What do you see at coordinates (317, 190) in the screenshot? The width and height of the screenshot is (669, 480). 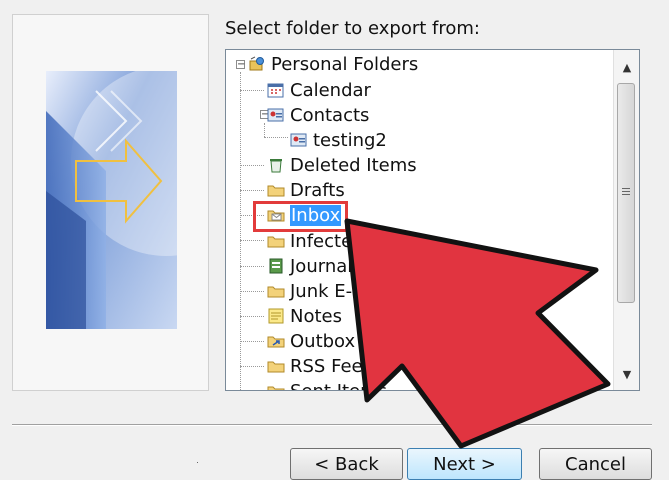 I see `tree-item-label: Drafts` at bounding box center [317, 190].